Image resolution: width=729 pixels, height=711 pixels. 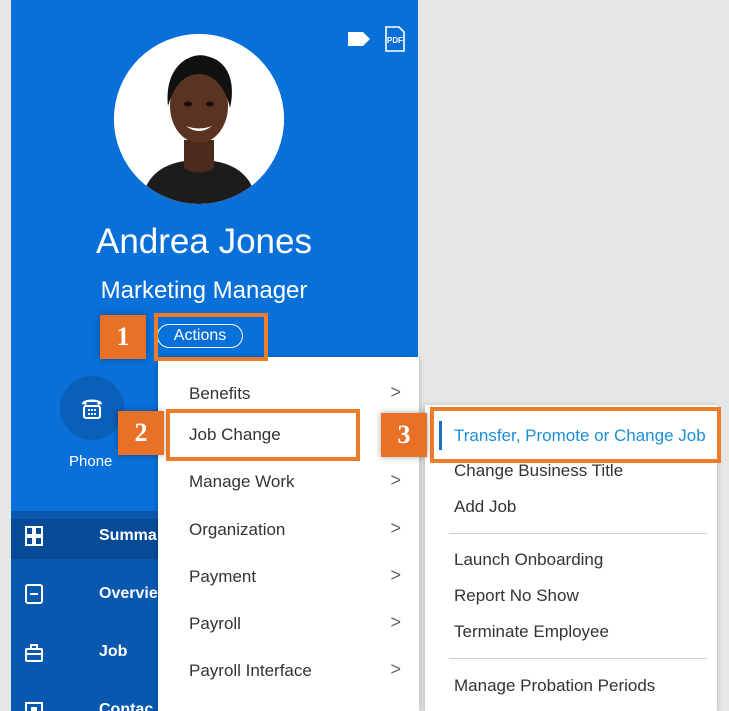 I want to click on pdf-icon-label: PDF, so click(x=395, y=40).